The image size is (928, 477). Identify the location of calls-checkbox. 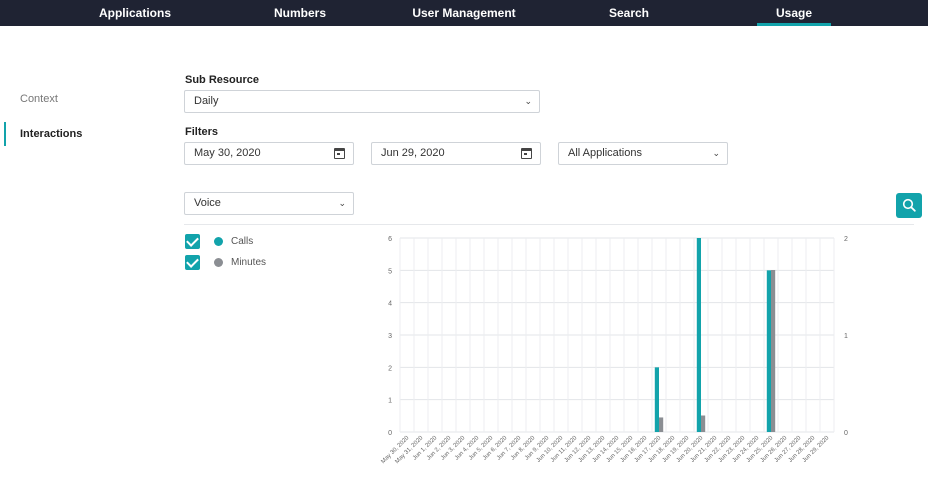
(192, 241).